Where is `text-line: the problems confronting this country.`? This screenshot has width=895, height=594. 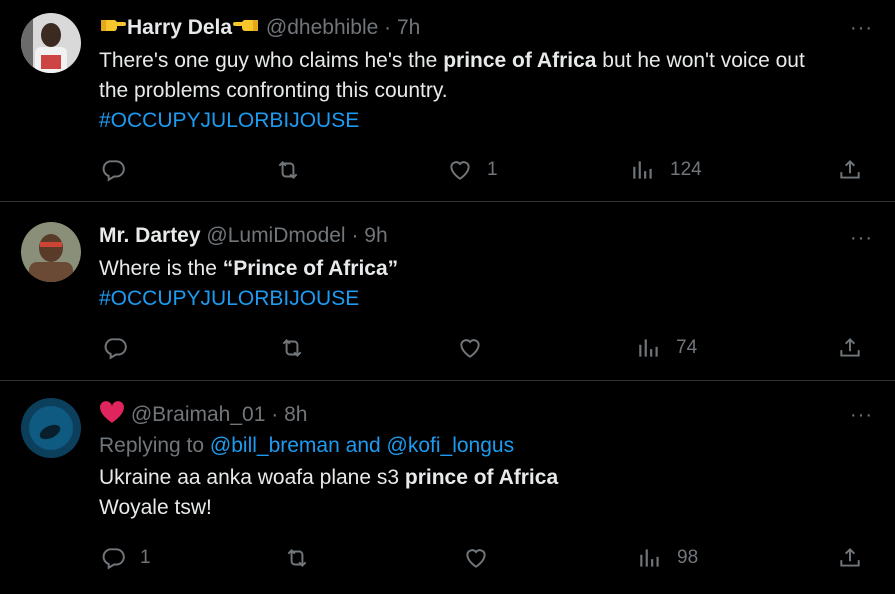
text-line: the problems confronting this country. is located at coordinates (273, 90).